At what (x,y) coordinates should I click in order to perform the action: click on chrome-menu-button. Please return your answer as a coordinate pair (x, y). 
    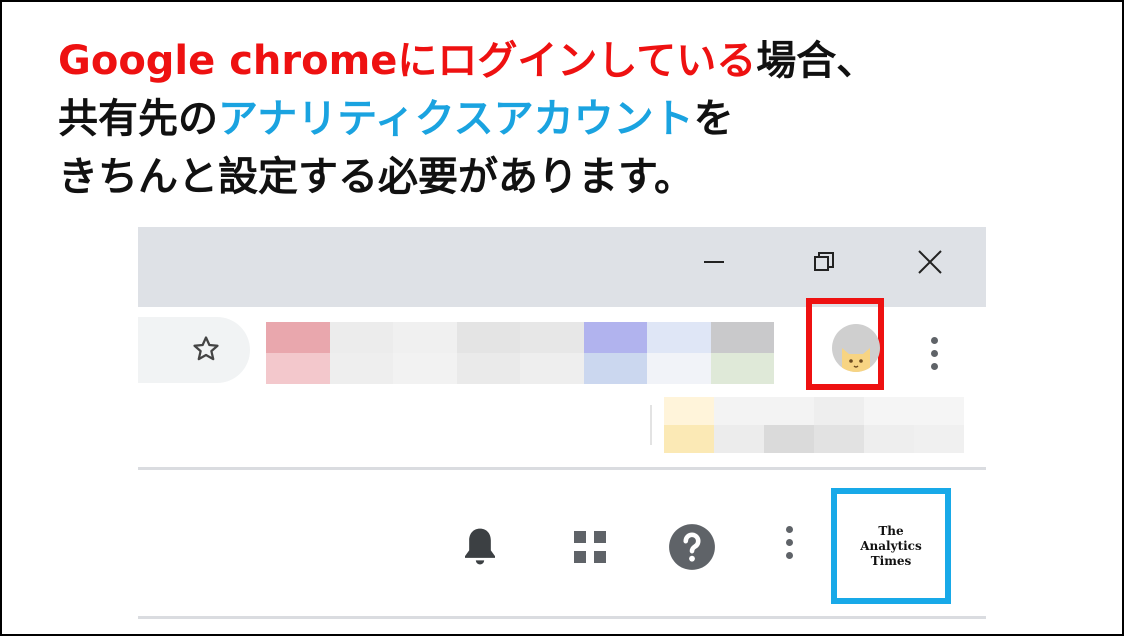
    Looking at the image, I should click on (934, 353).